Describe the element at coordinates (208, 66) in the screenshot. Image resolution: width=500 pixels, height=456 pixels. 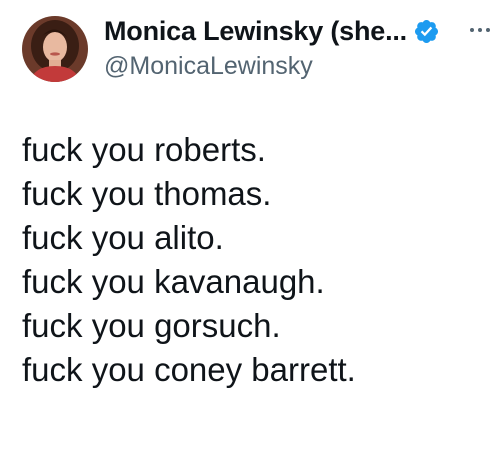
I see `author-handle: @MonicaLewinsky` at that location.